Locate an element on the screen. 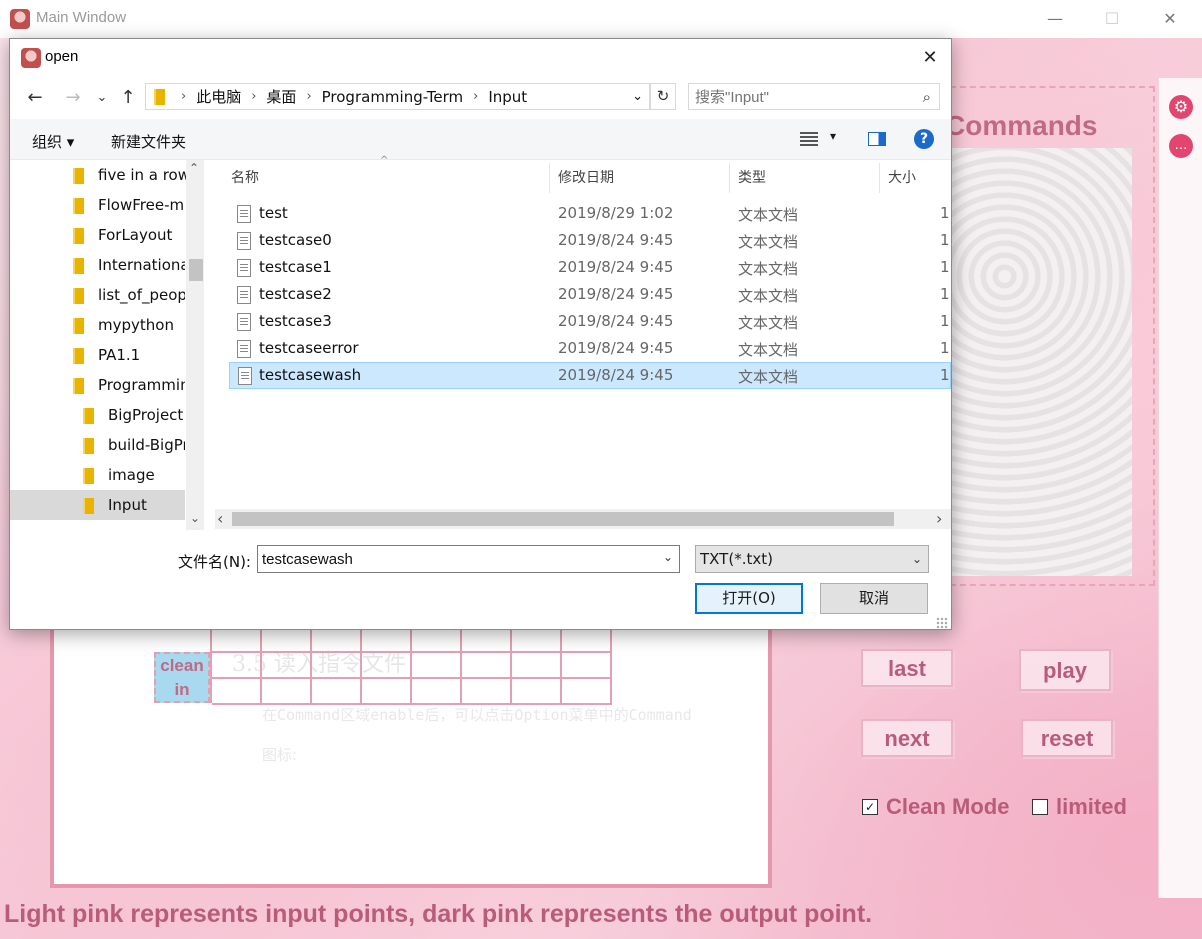 The height and width of the screenshot is (939, 1202). nav-scrollbar is located at coordinates (195, 345).